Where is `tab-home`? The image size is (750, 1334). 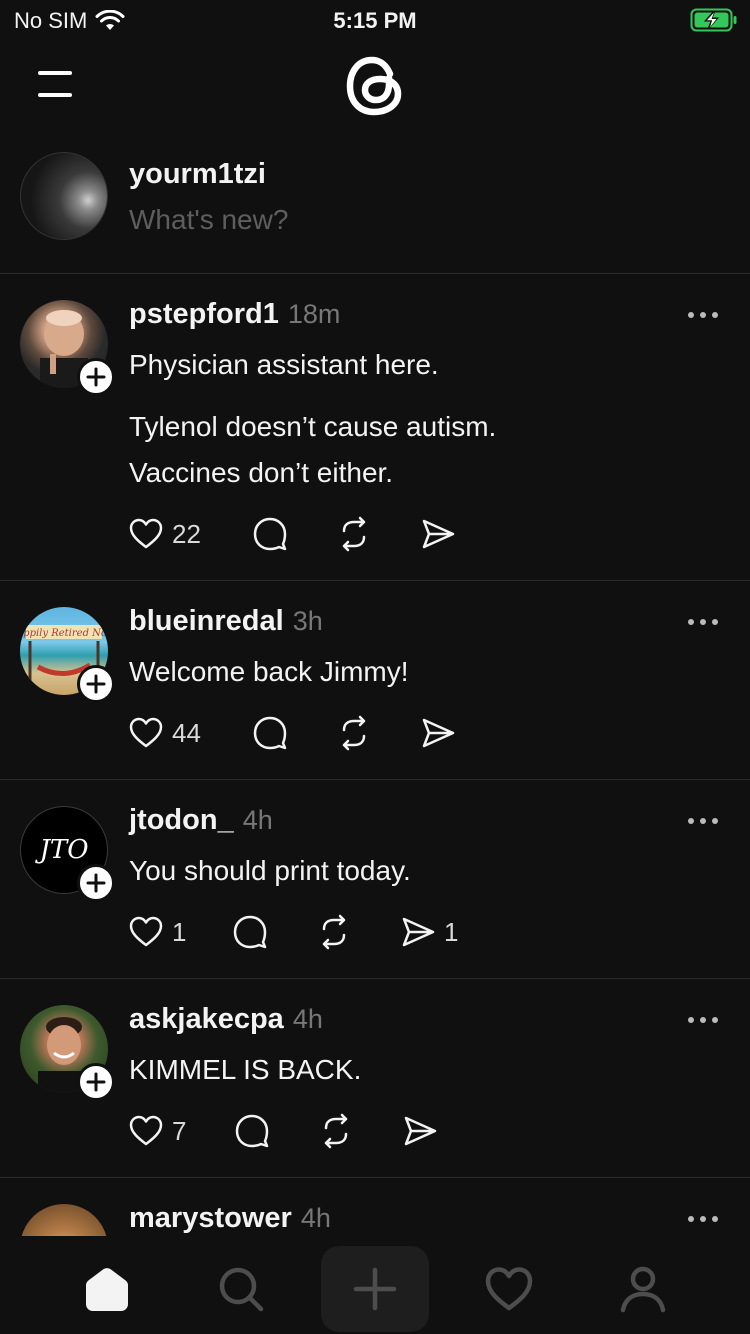 tab-home is located at coordinates (107, 1289).